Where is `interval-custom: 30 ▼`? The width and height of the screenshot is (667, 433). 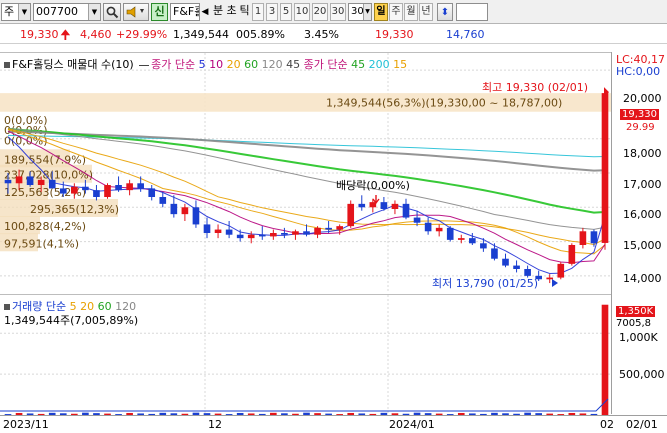
interval-custom: 30 ▼ is located at coordinates (360, 12).